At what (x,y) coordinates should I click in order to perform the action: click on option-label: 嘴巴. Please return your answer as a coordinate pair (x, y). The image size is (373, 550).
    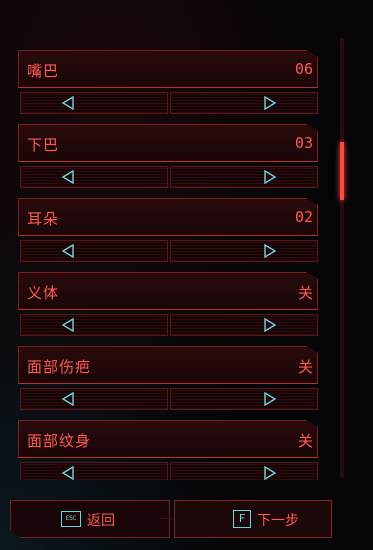
    Looking at the image, I should click on (43, 71).